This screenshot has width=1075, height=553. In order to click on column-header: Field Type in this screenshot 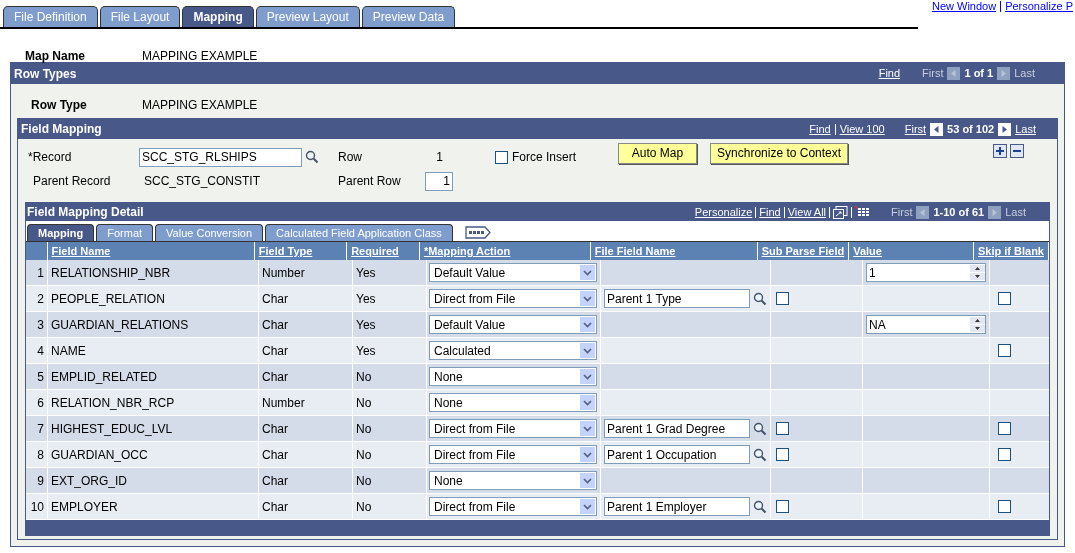, I will do `click(285, 251)`.